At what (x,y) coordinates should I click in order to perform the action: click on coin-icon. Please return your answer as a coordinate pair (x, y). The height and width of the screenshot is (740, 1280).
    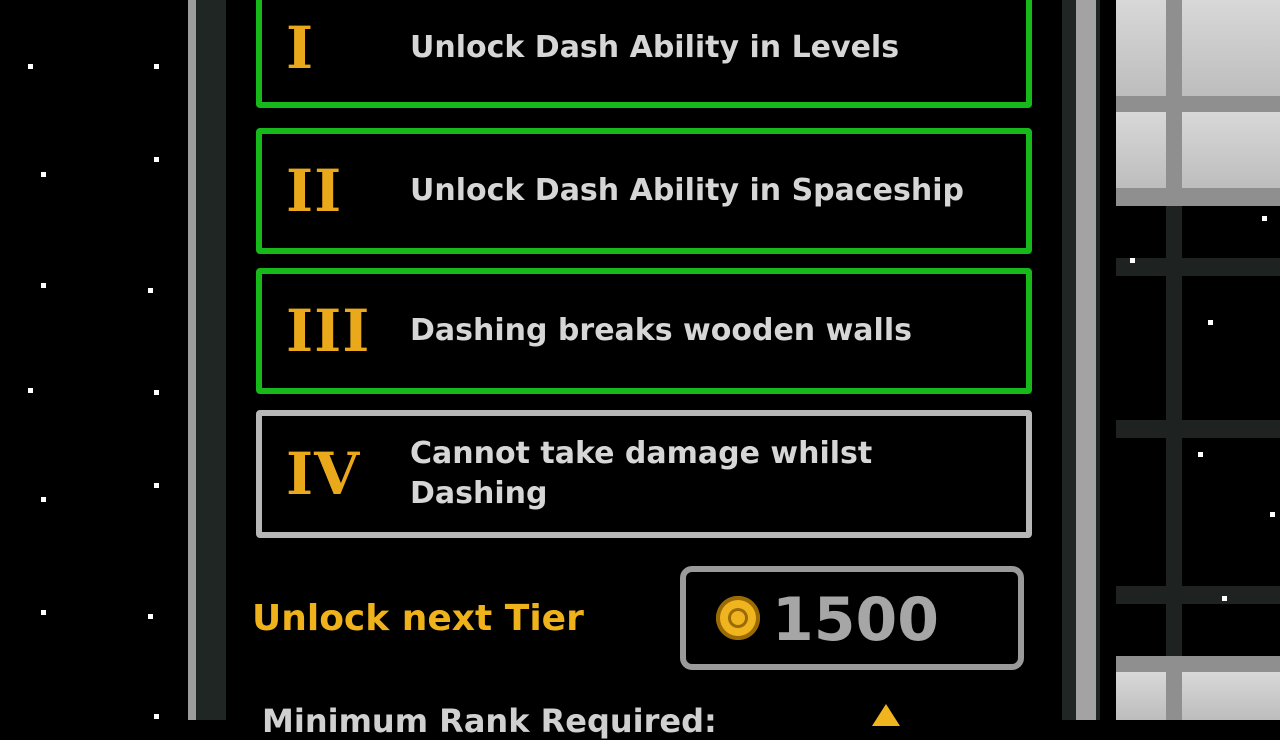
    Looking at the image, I should click on (738, 618).